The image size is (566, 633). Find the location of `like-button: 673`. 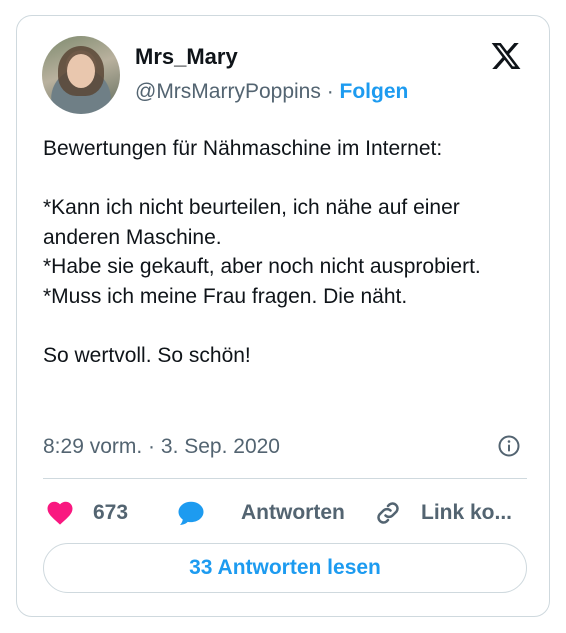

like-button: 673 is located at coordinates (86, 513).